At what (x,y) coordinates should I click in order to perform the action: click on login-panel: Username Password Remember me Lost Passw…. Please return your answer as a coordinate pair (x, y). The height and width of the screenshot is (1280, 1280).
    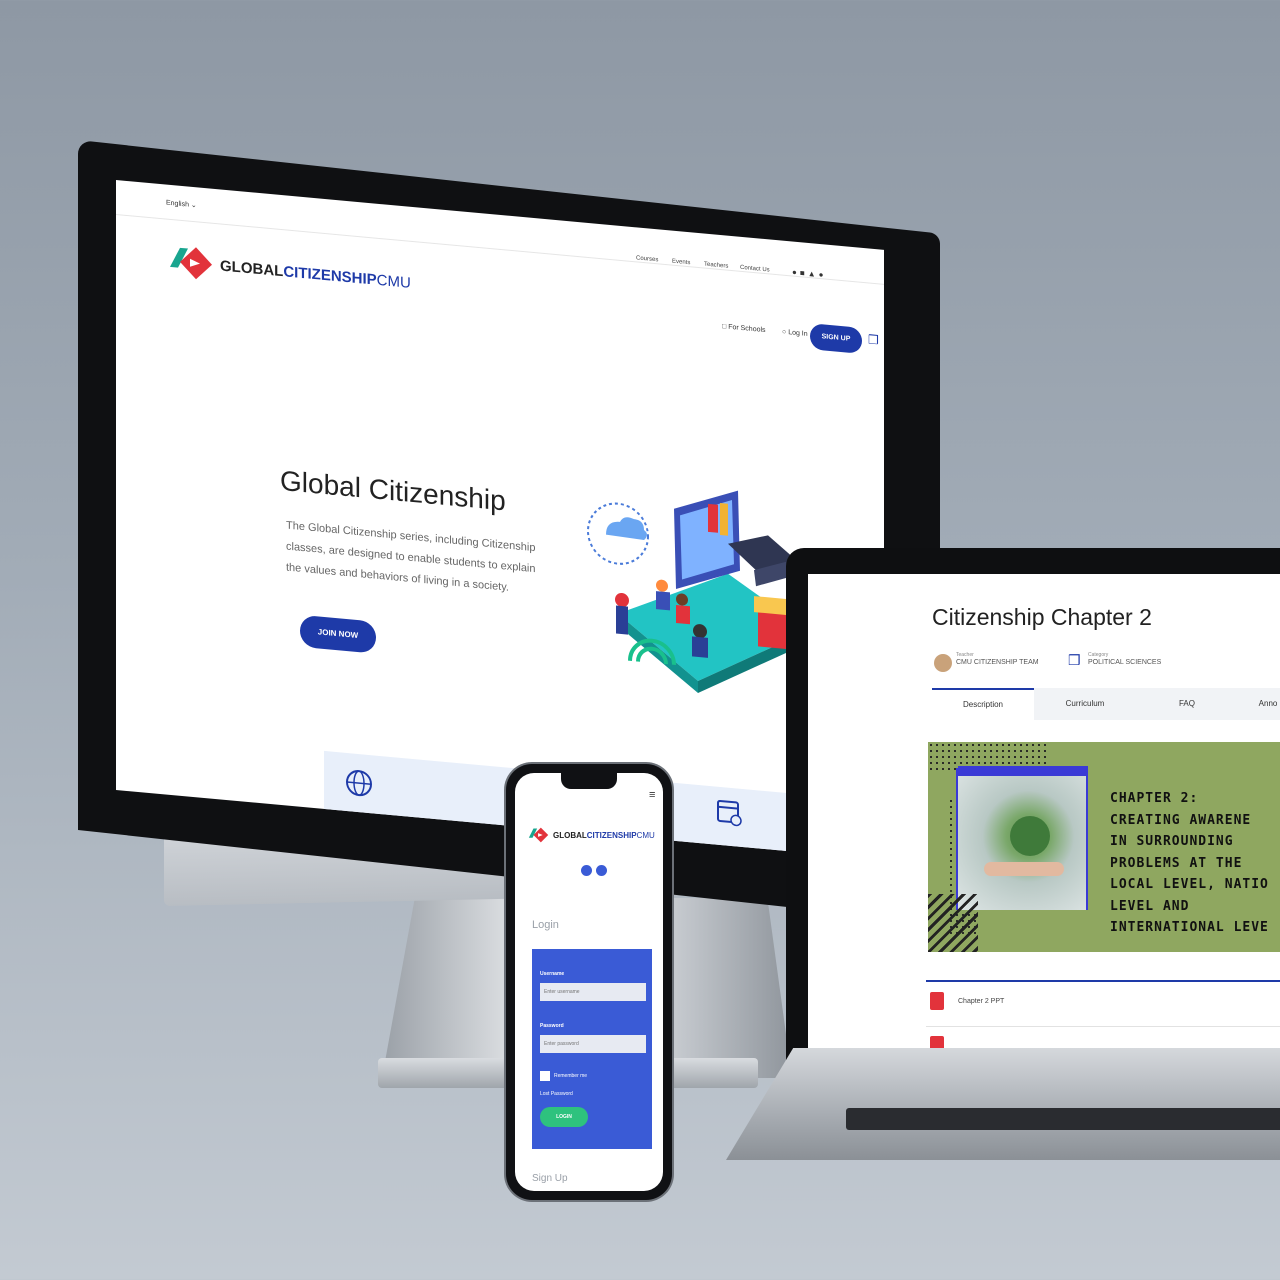
    Looking at the image, I should click on (592, 1049).